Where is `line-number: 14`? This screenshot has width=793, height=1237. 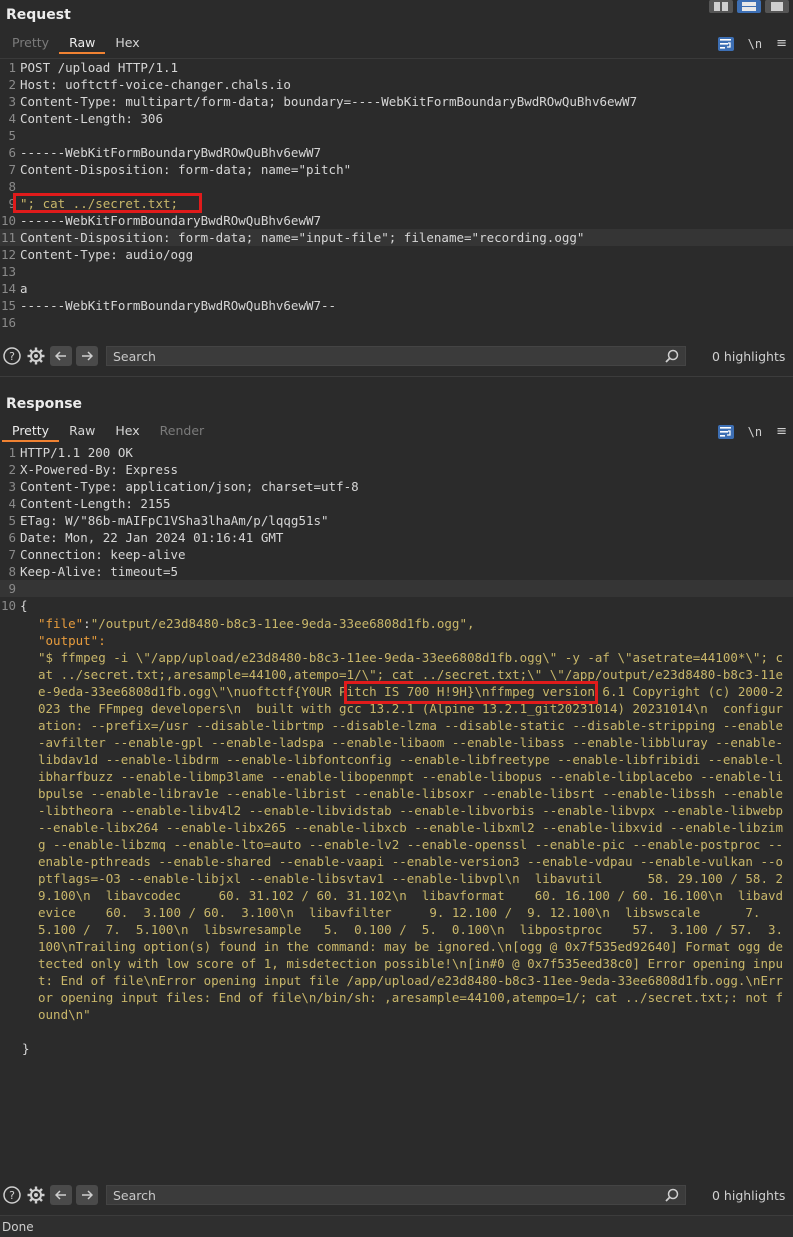 line-number: 14 is located at coordinates (8, 288).